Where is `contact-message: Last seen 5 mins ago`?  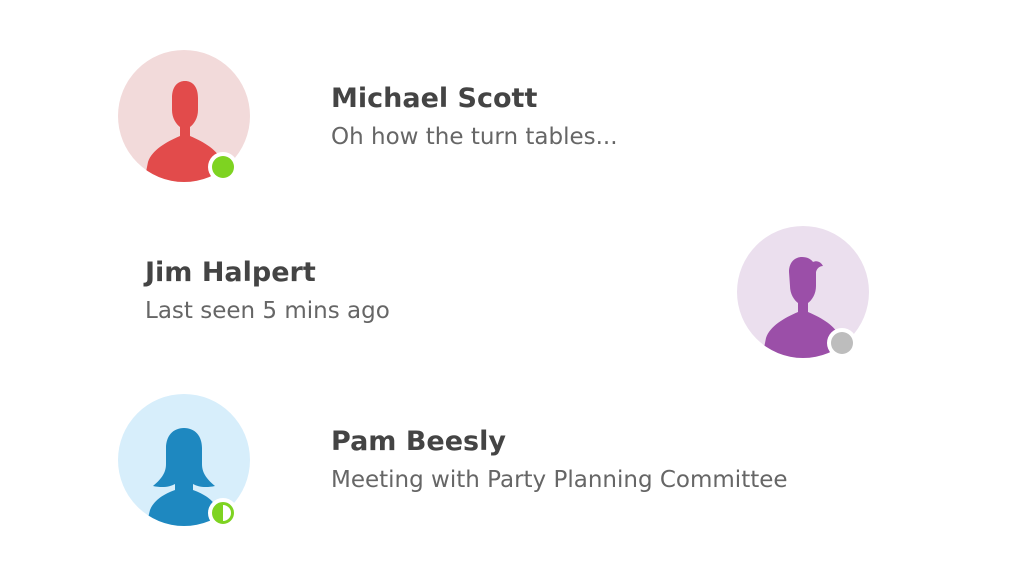 contact-message: Last seen 5 mins ago is located at coordinates (267, 311).